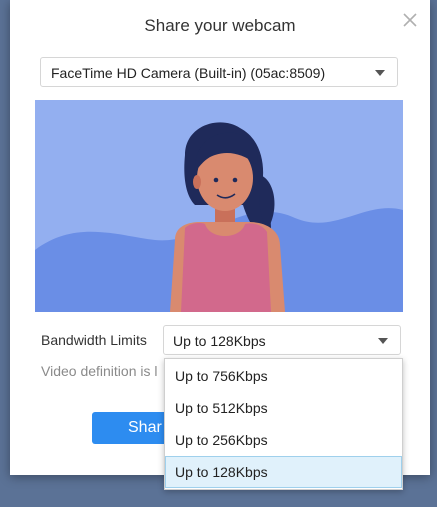 This screenshot has width=437, height=507. I want to click on bandwidth-select: Up to 128Kbps, so click(282, 340).